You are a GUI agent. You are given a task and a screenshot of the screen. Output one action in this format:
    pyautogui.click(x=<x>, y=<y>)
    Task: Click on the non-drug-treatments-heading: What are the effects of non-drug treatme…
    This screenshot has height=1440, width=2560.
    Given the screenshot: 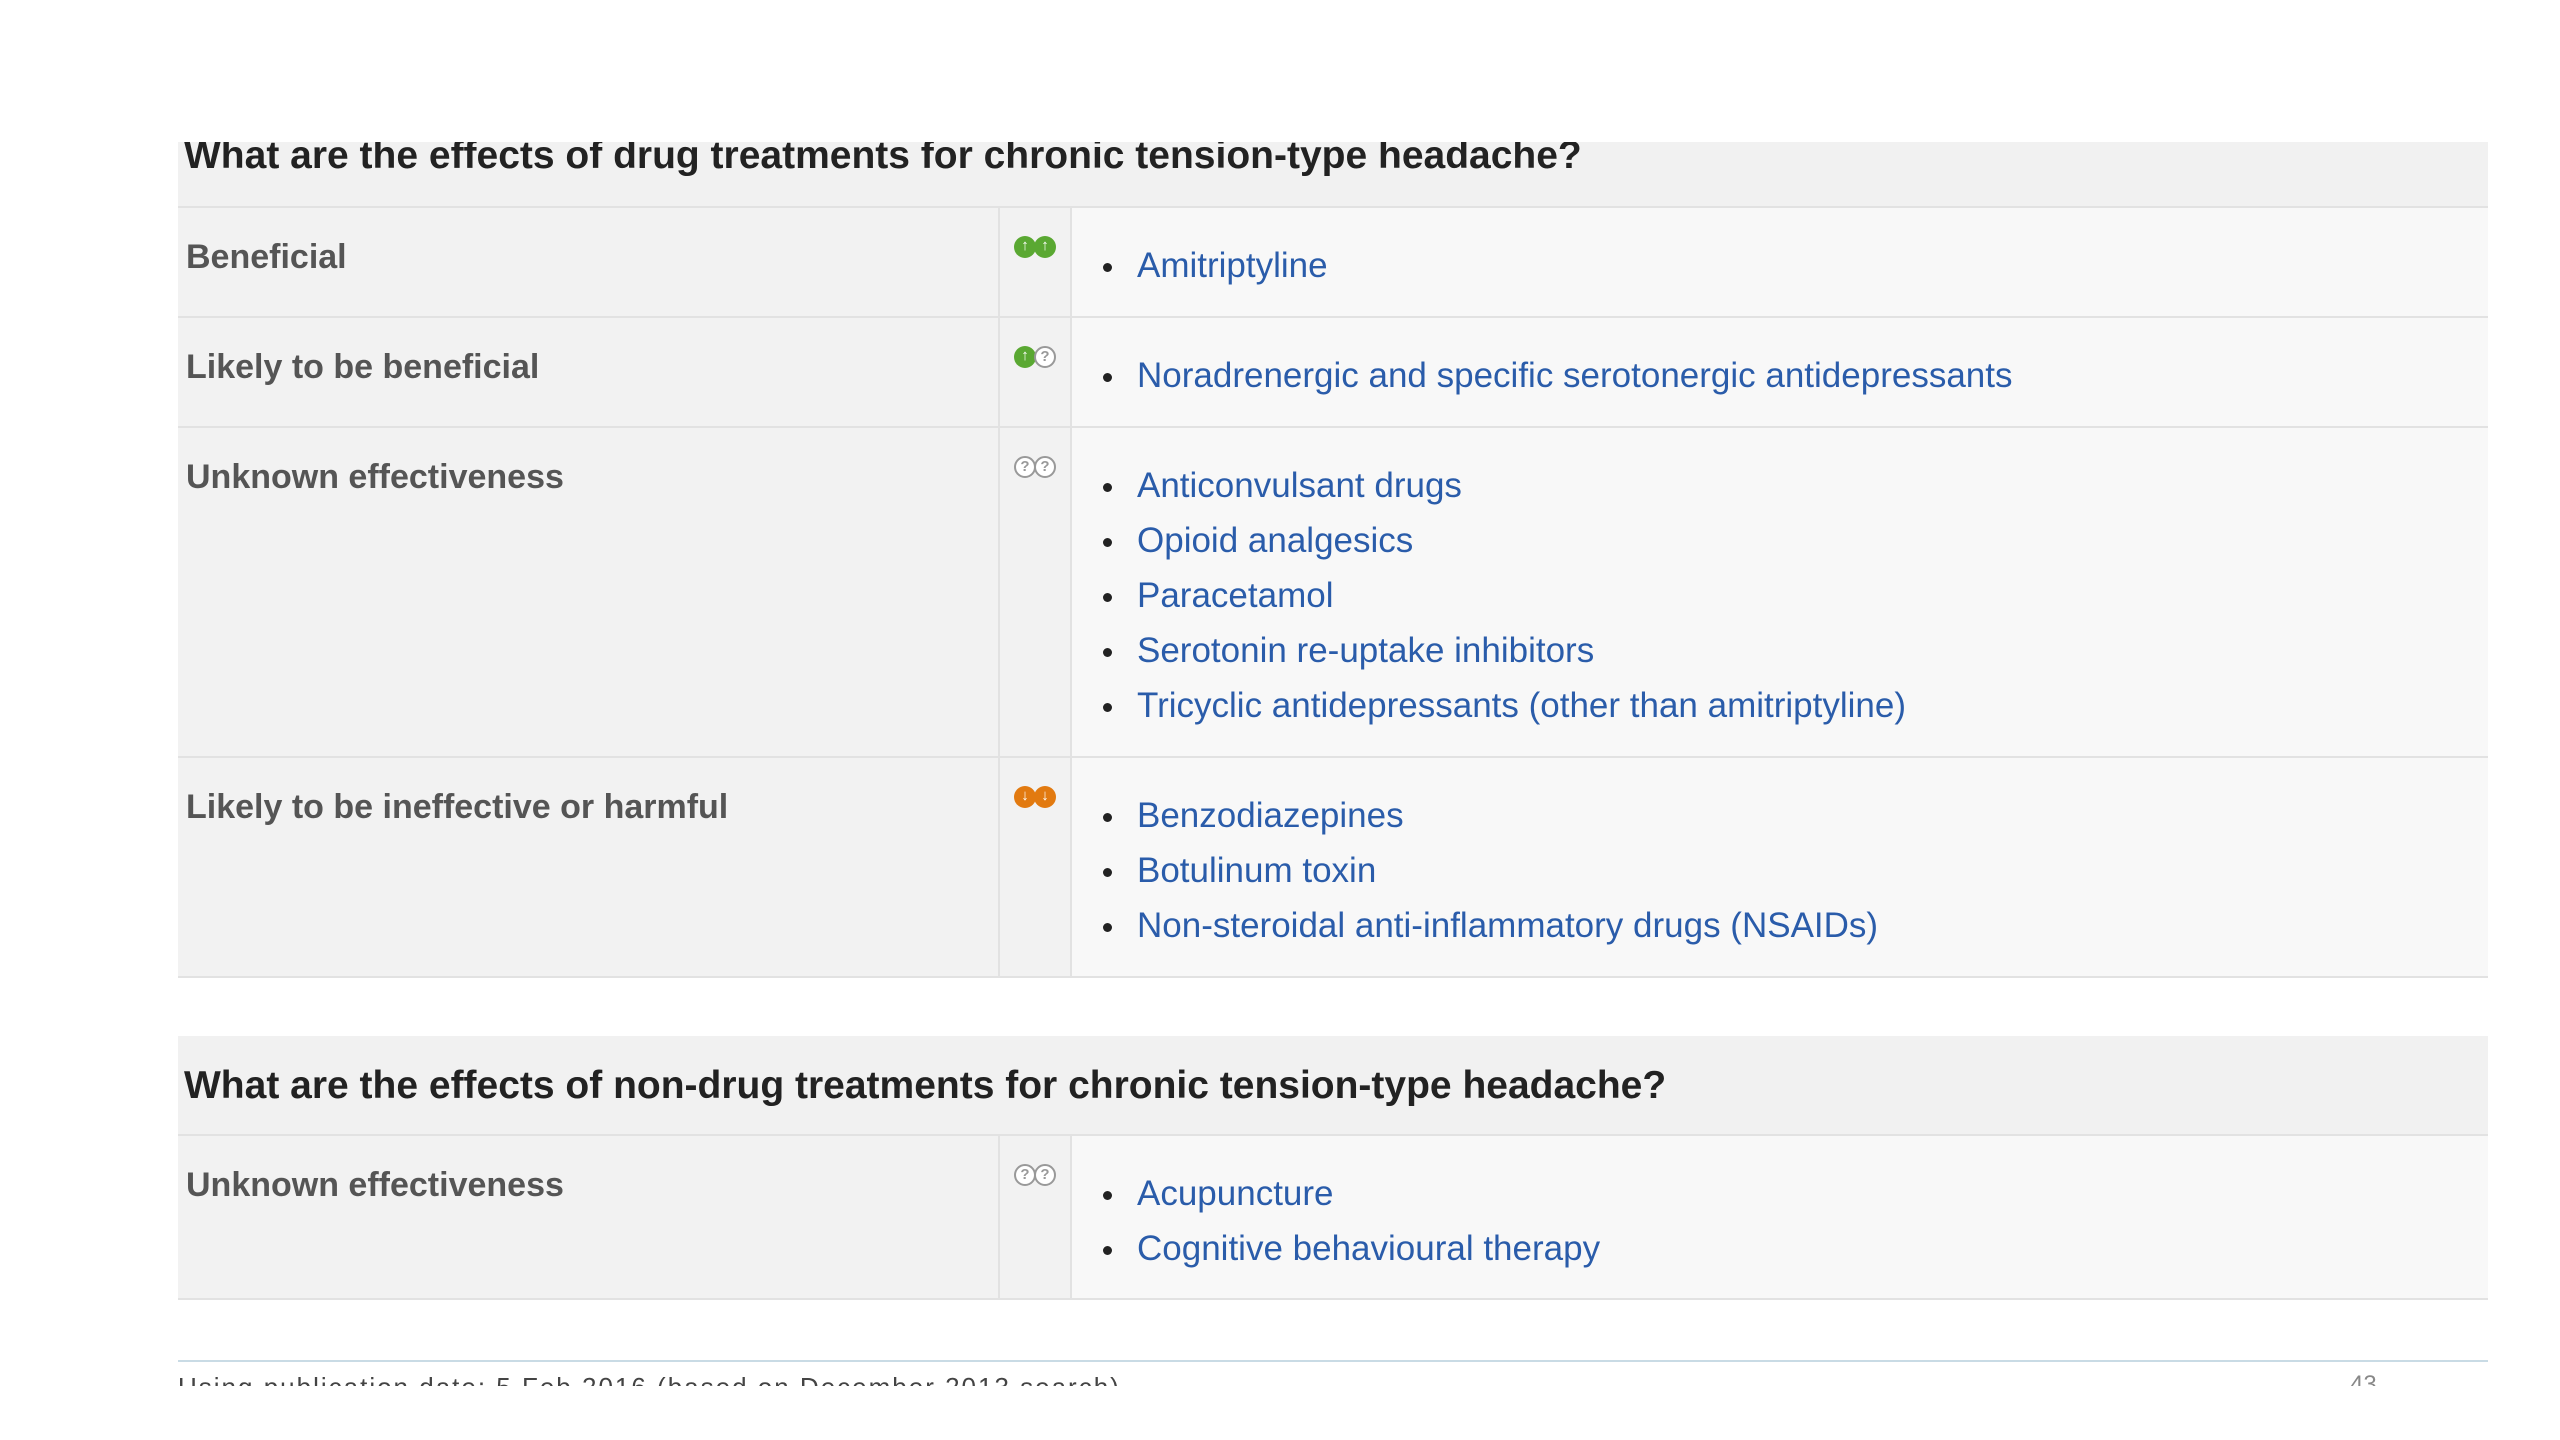 What is the action you would take?
    pyautogui.click(x=925, y=1085)
    